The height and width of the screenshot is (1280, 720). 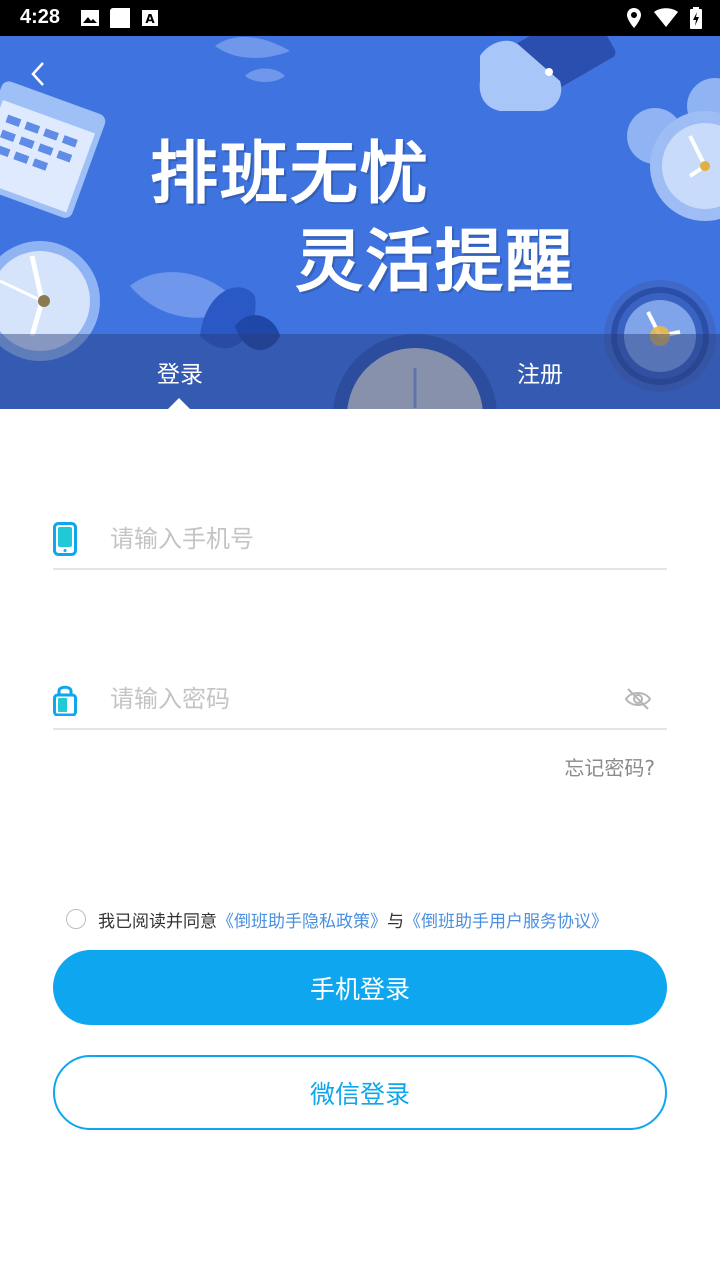 I want to click on phone-field-row, so click(x=360, y=535).